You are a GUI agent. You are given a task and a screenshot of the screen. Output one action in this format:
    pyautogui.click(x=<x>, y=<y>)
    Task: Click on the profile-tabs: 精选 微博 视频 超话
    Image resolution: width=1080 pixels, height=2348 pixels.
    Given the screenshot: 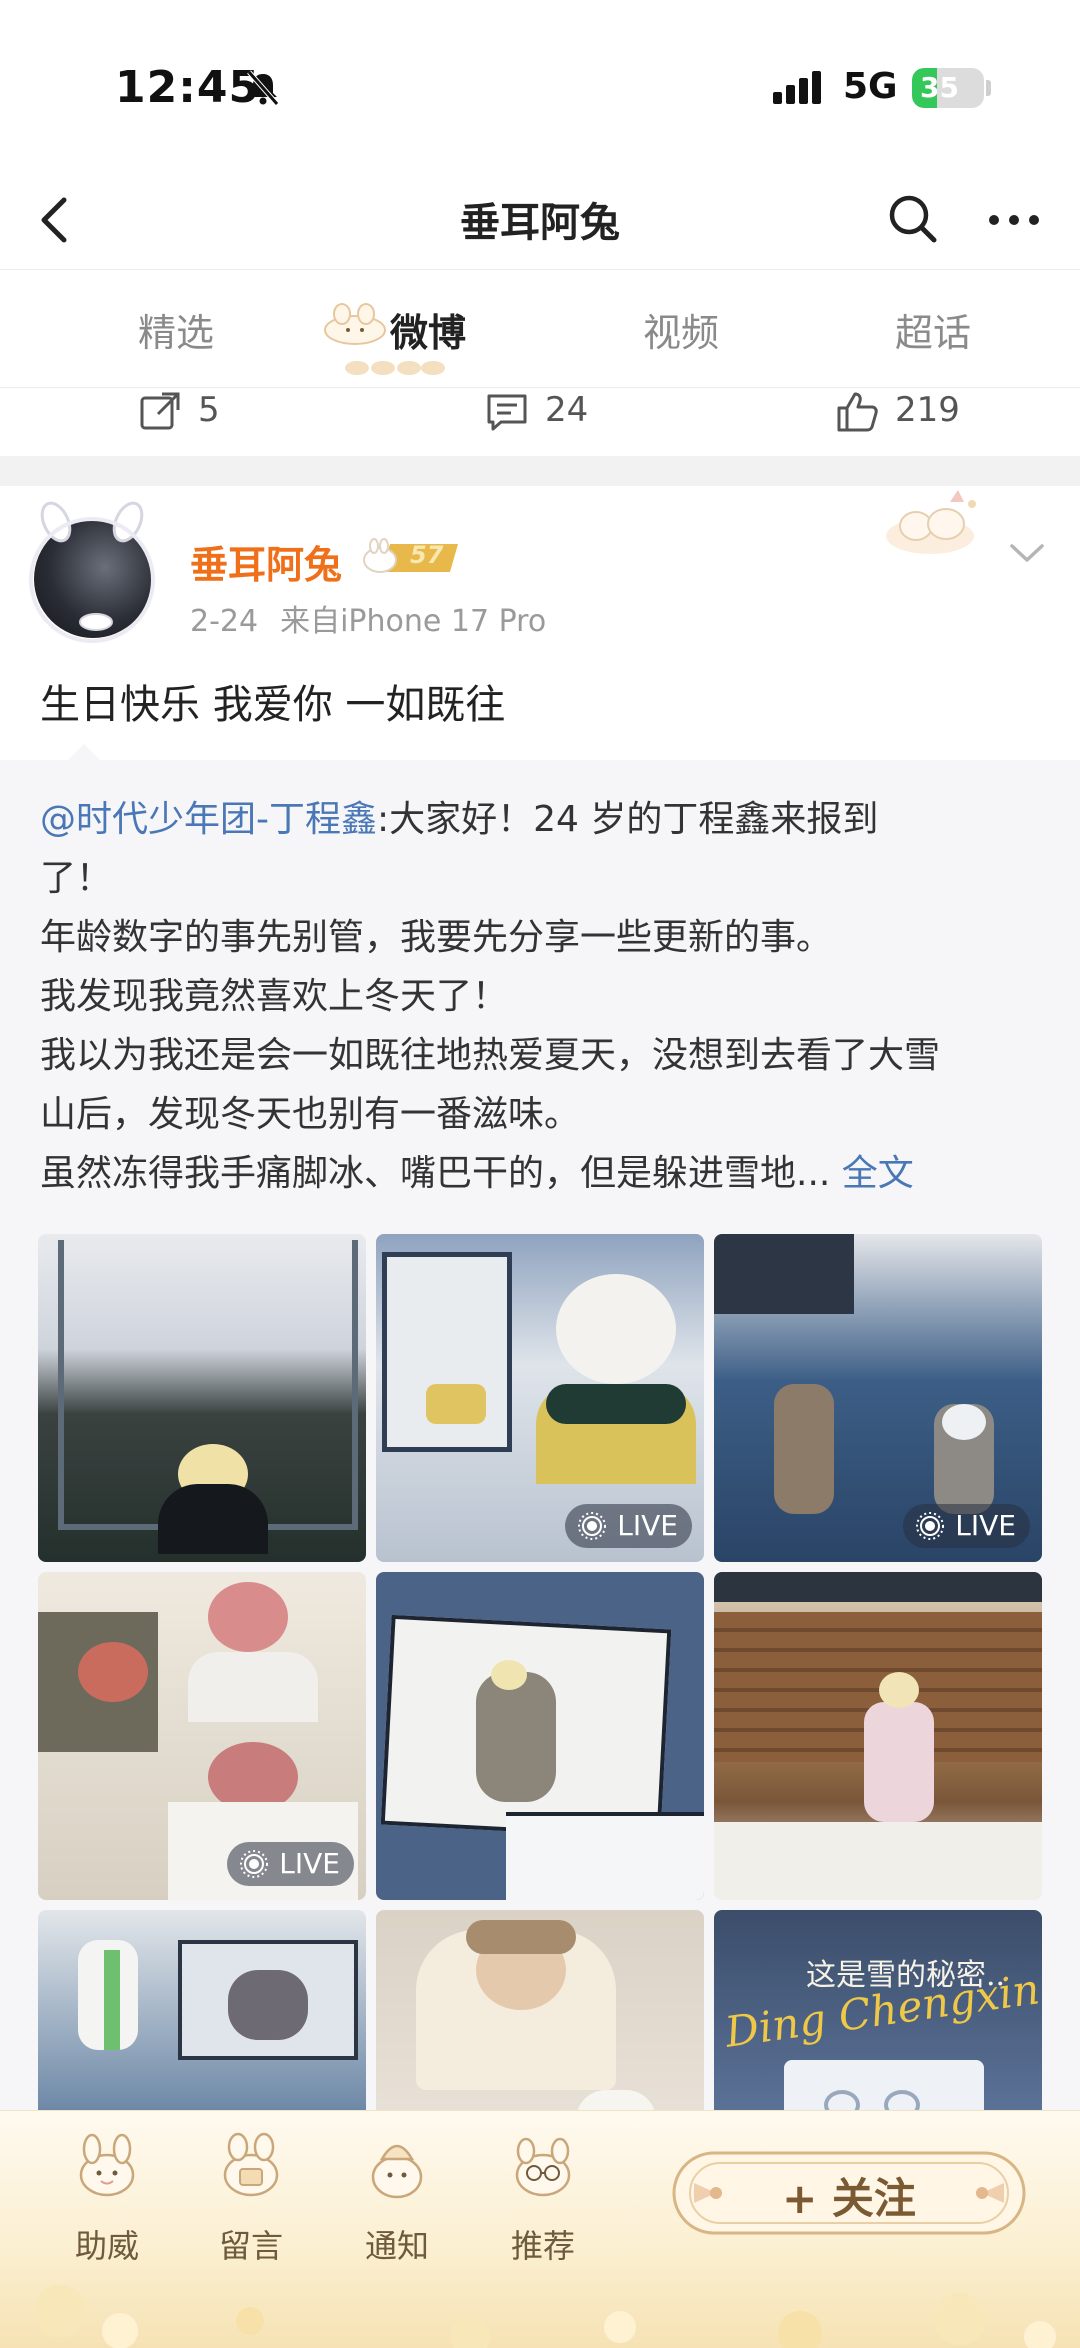 What is the action you would take?
    pyautogui.click(x=540, y=329)
    